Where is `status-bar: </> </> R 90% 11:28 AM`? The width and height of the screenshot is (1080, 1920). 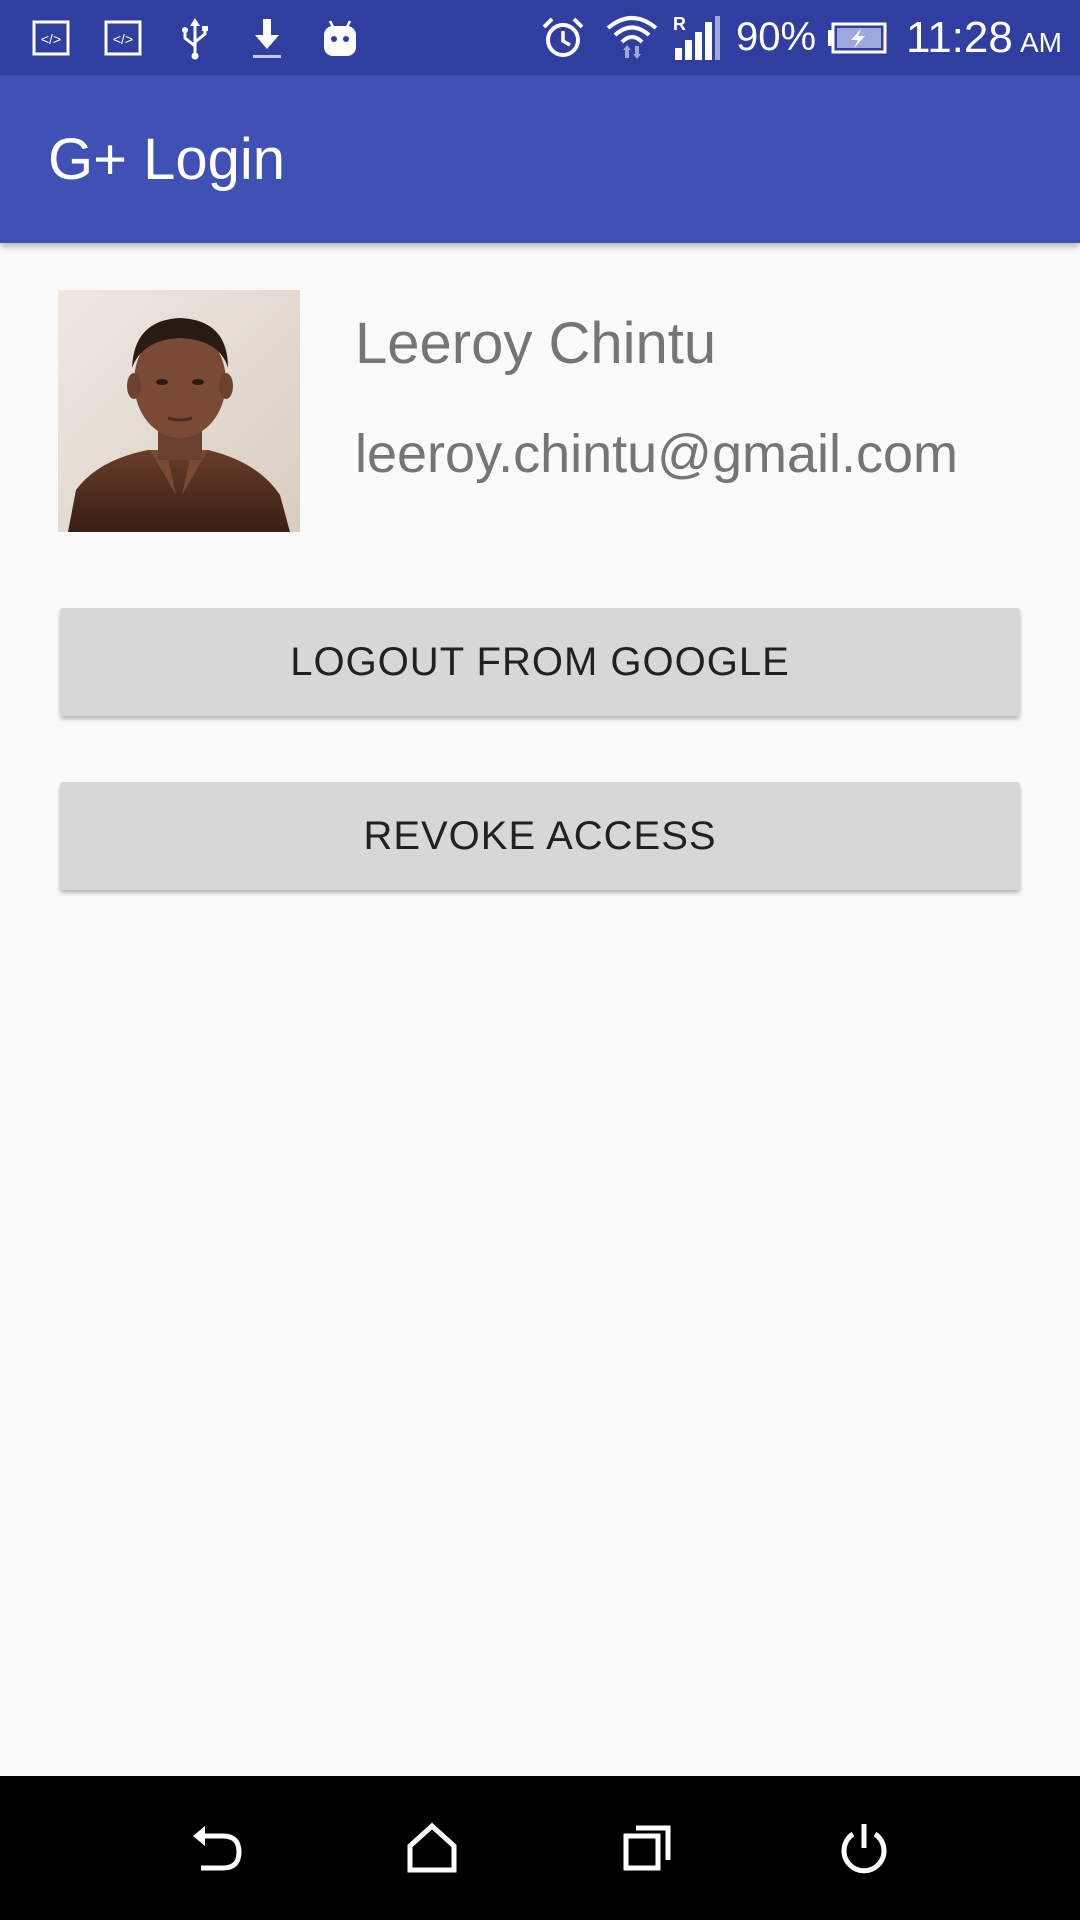
status-bar: </> </> R 90% 11:28 AM is located at coordinates (540, 37).